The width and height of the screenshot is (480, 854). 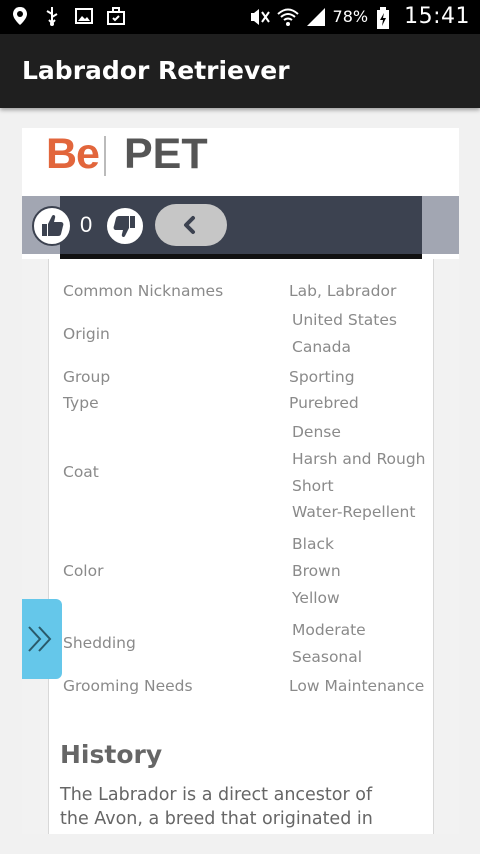 What do you see at coordinates (99, 643) in the screenshot?
I see `detail-label: Shedding` at bounding box center [99, 643].